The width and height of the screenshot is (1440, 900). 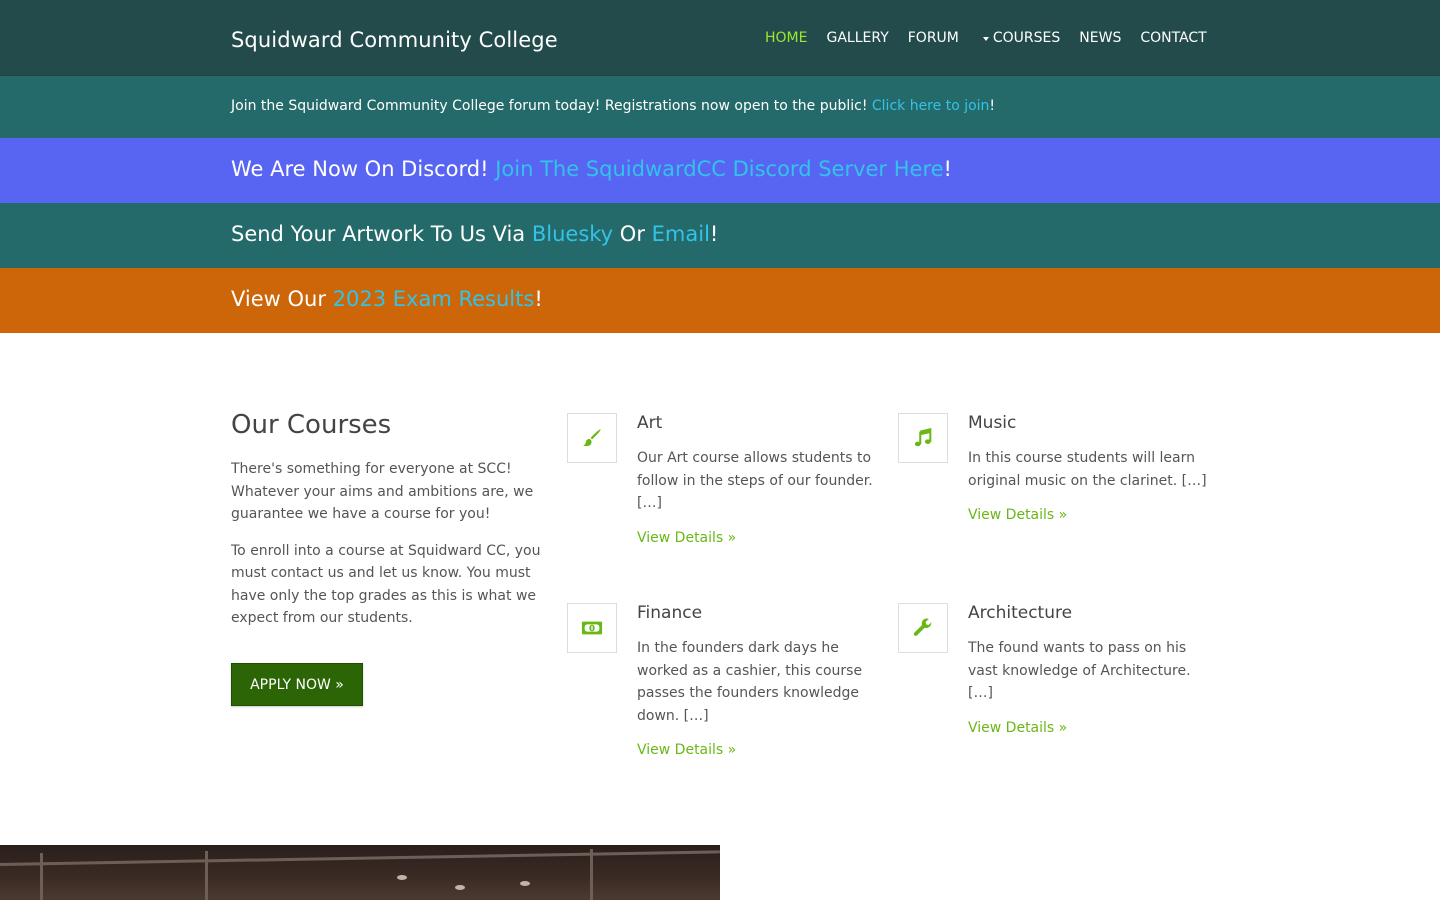 What do you see at coordinates (923, 628) in the screenshot?
I see `wrench-icon` at bounding box center [923, 628].